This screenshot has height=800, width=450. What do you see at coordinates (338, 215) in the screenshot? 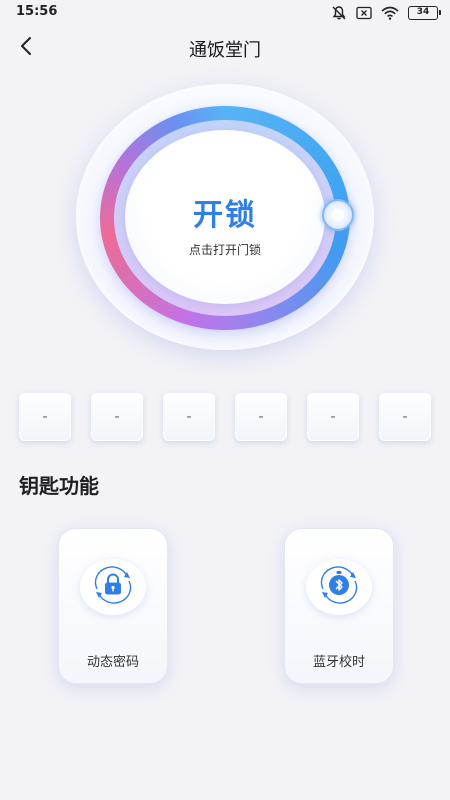
I see `dial-knob-handle` at bounding box center [338, 215].